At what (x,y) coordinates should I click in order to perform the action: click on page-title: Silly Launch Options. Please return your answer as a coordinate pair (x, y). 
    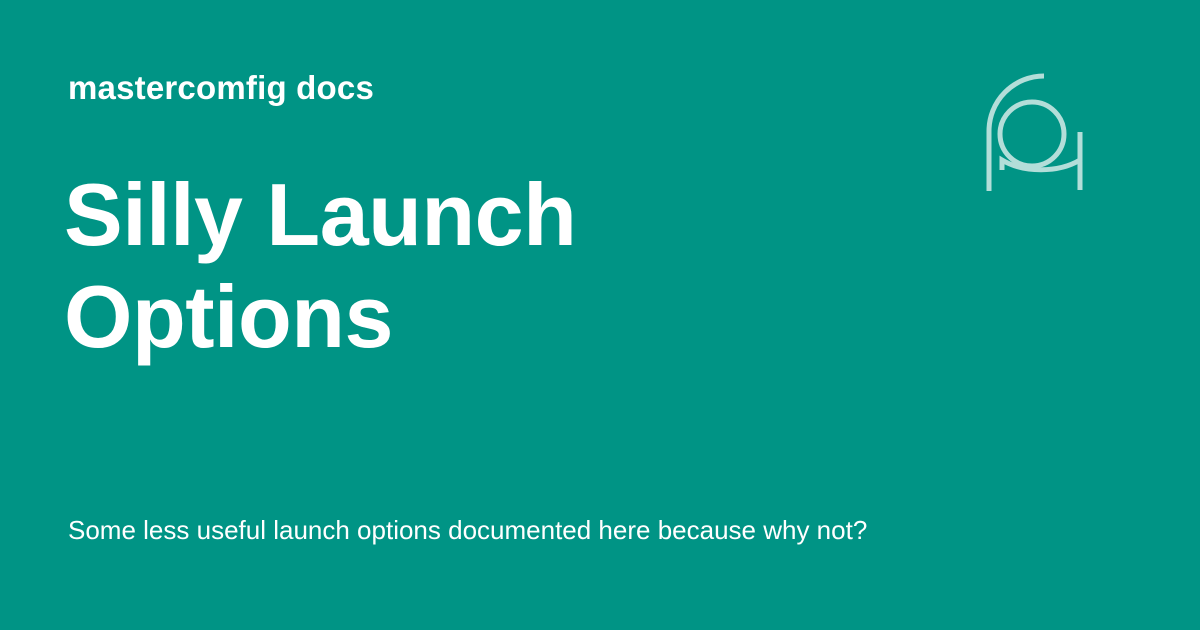
    Looking at the image, I should click on (320, 265).